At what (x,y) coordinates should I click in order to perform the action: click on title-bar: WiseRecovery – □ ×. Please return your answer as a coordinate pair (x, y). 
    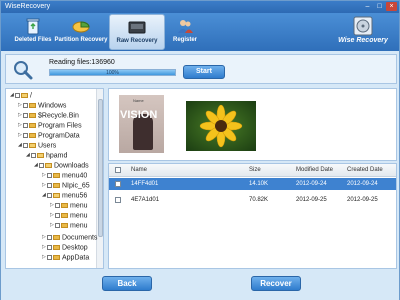
    Looking at the image, I should click on (200, 7).